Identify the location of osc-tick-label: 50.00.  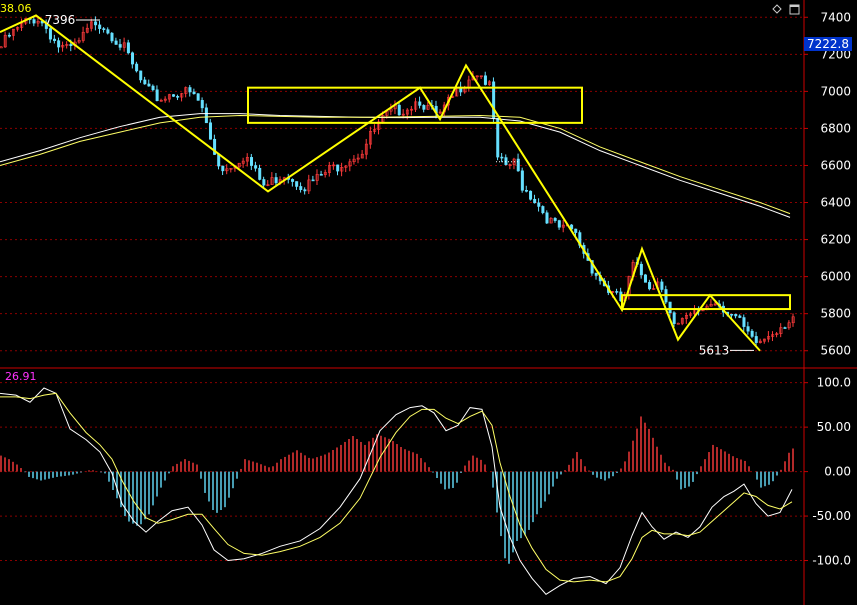
(834, 427).